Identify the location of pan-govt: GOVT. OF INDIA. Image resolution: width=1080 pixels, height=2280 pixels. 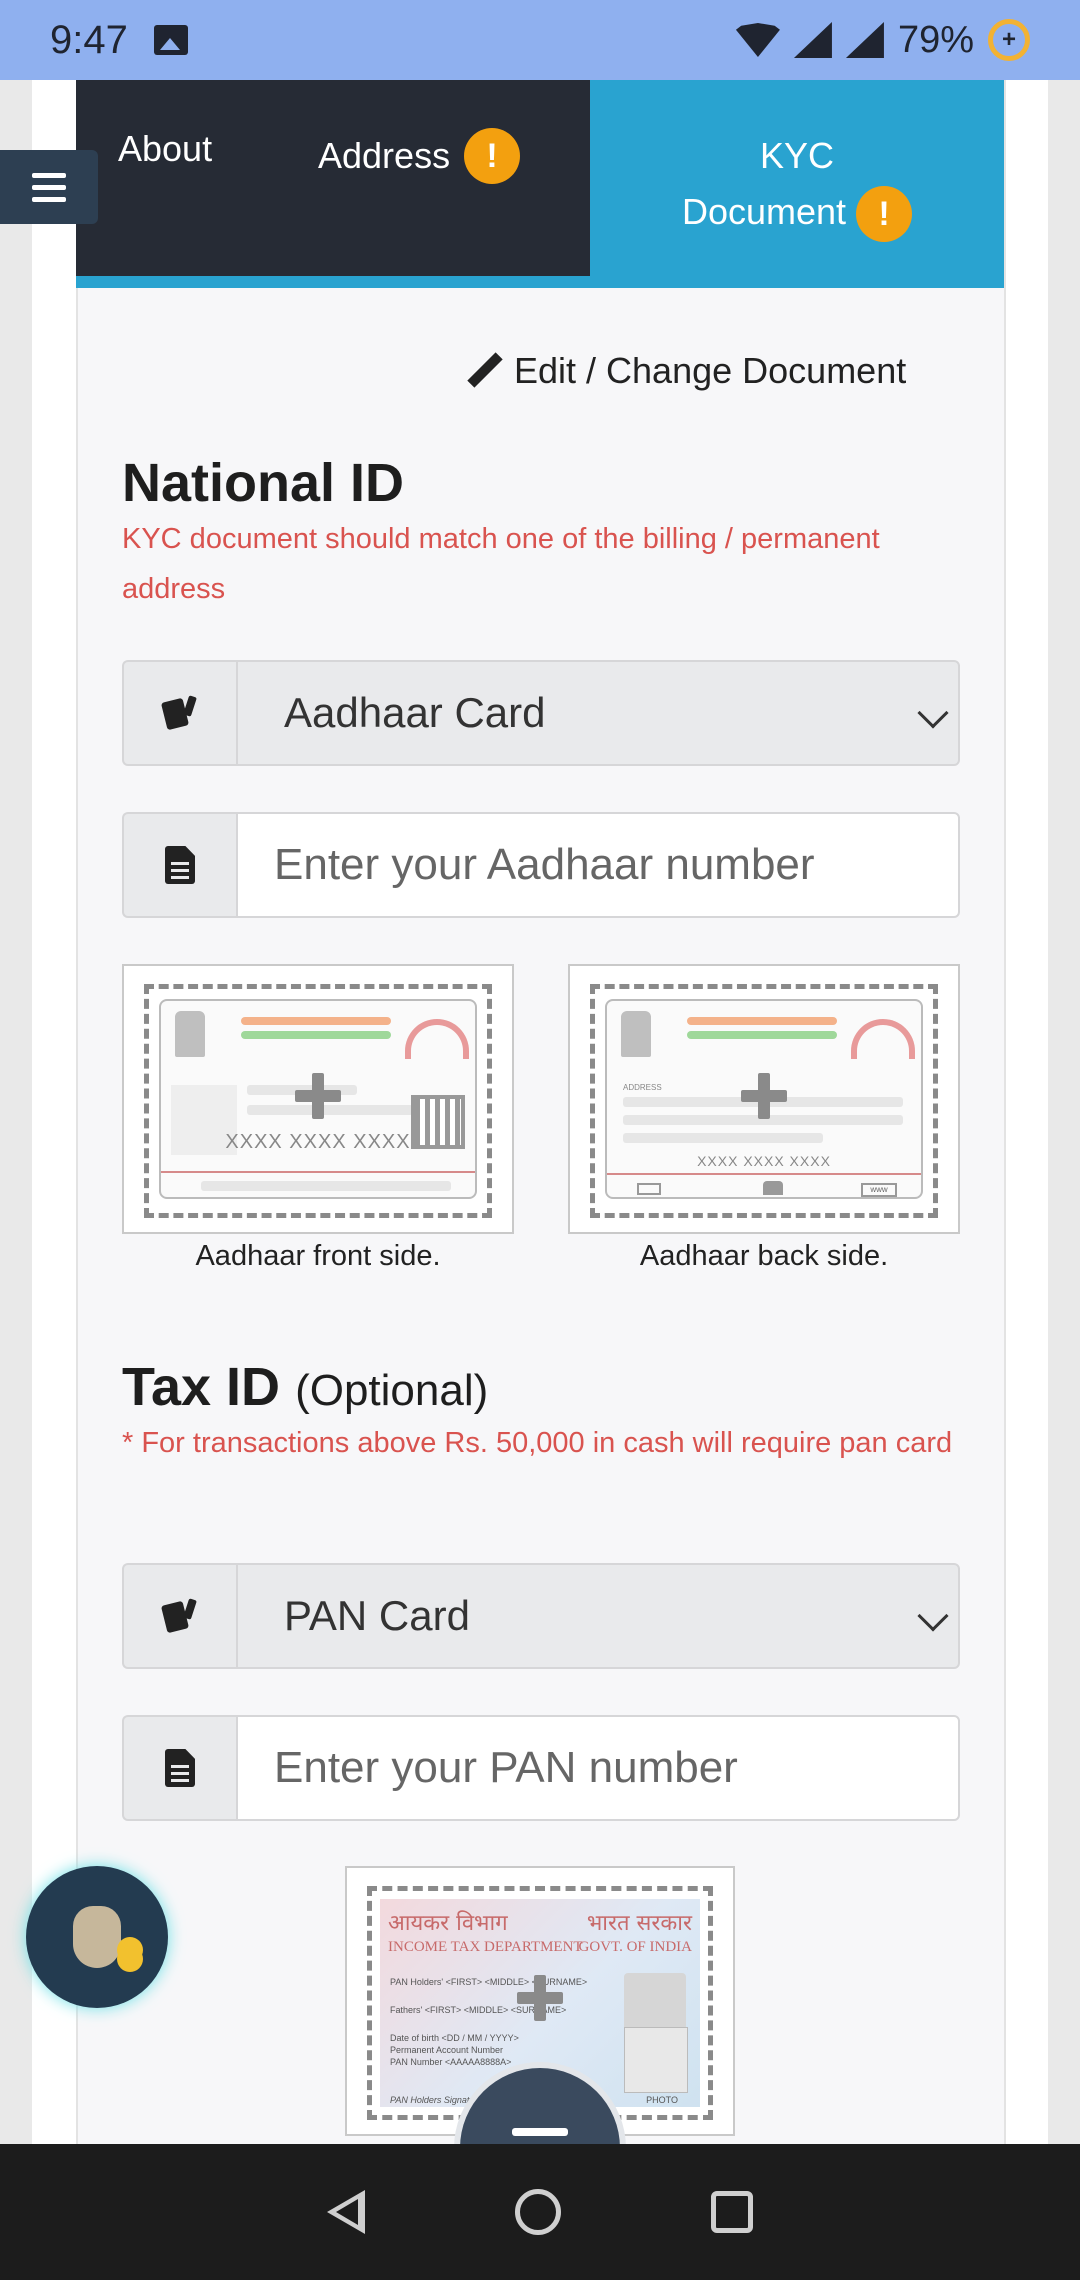
(635, 1947).